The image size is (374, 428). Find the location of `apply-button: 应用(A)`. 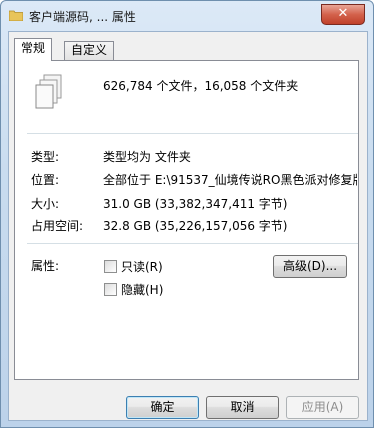

apply-button: 应用(A) is located at coordinates (322, 407).